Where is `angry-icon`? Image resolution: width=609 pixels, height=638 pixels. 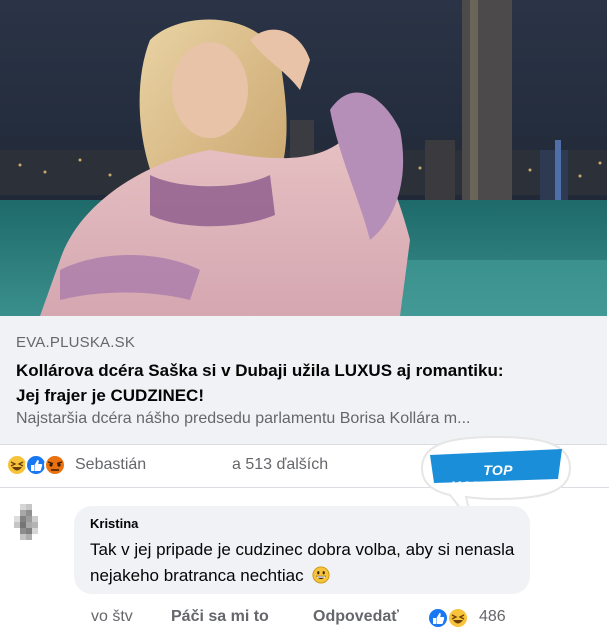 angry-icon is located at coordinates (55, 465).